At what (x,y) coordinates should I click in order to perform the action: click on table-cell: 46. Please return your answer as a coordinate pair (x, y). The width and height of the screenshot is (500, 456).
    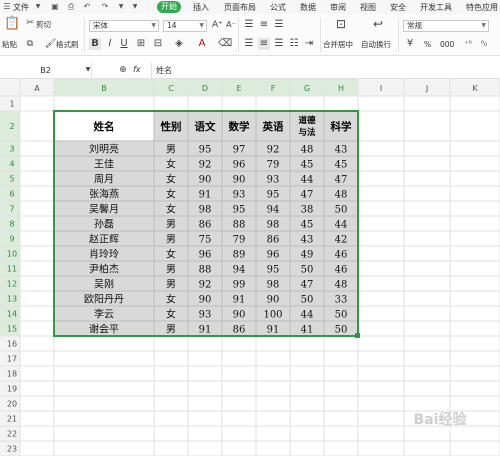
    Looking at the image, I should click on (341, 270).